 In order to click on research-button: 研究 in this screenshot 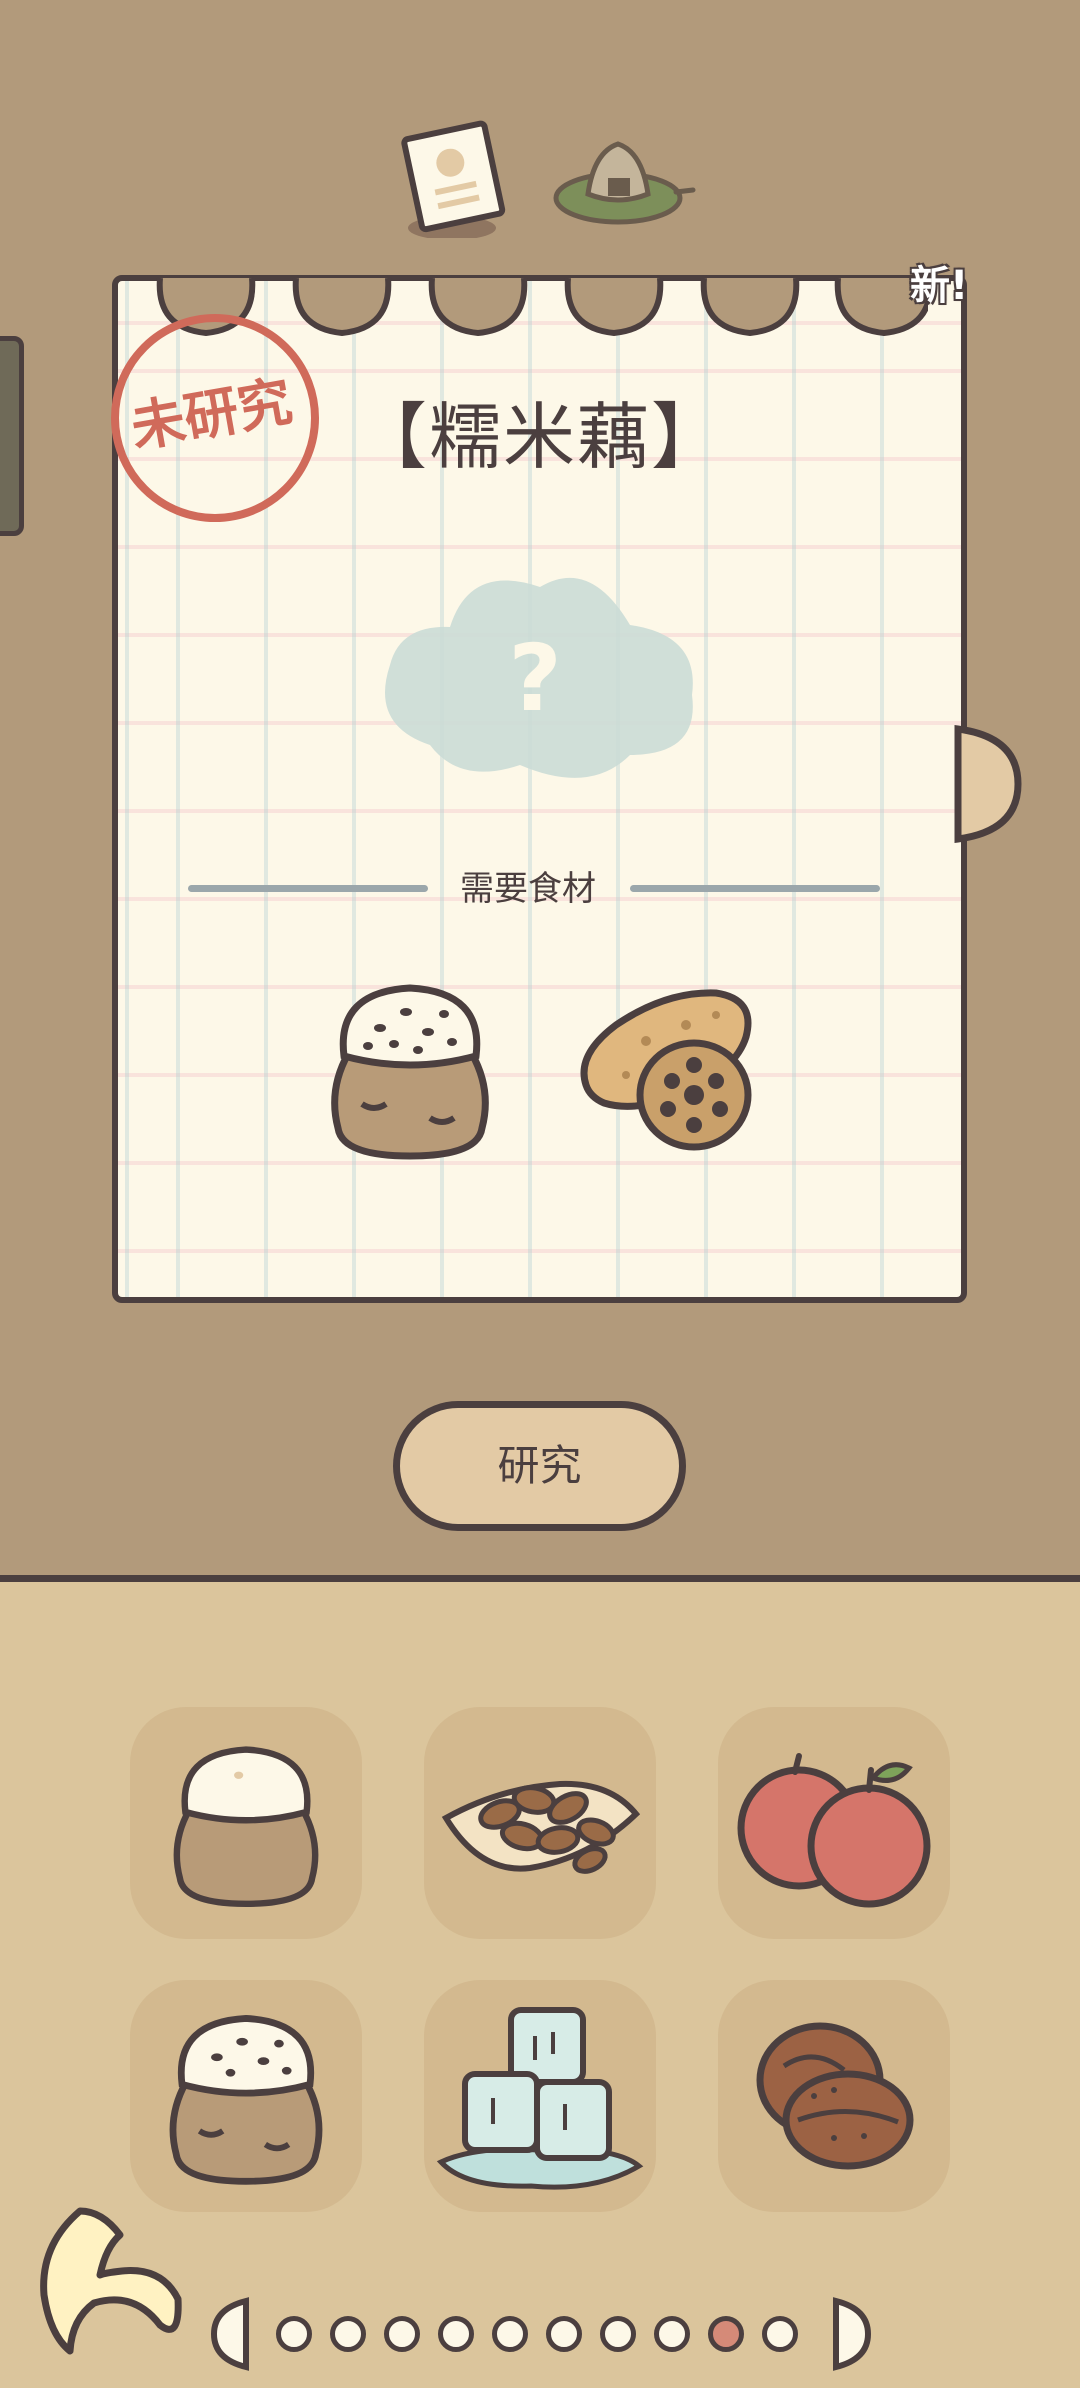, I will do `click(539, 1466)`.